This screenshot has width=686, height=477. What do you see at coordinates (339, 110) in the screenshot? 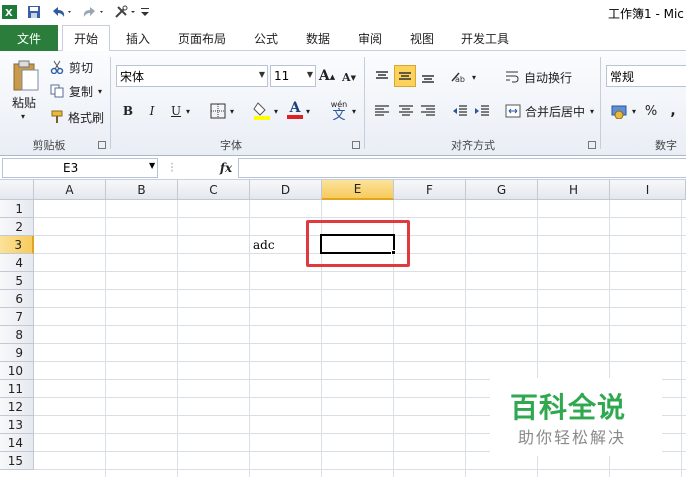
I see `phonetic-button: wén 文` at bounding box center [339, 110].